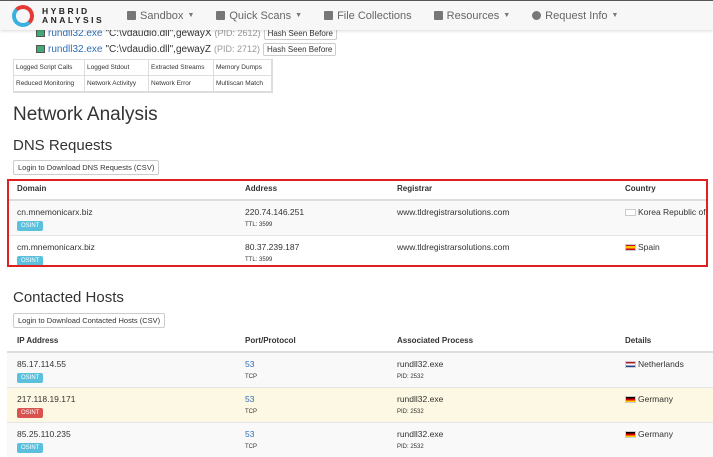 This screenshot has width=713, height=457. Describe the element at coordinates (49, 84) in the screenshot. I see `filter-reduced-monitoring: Reduced Monitoring` at that location.